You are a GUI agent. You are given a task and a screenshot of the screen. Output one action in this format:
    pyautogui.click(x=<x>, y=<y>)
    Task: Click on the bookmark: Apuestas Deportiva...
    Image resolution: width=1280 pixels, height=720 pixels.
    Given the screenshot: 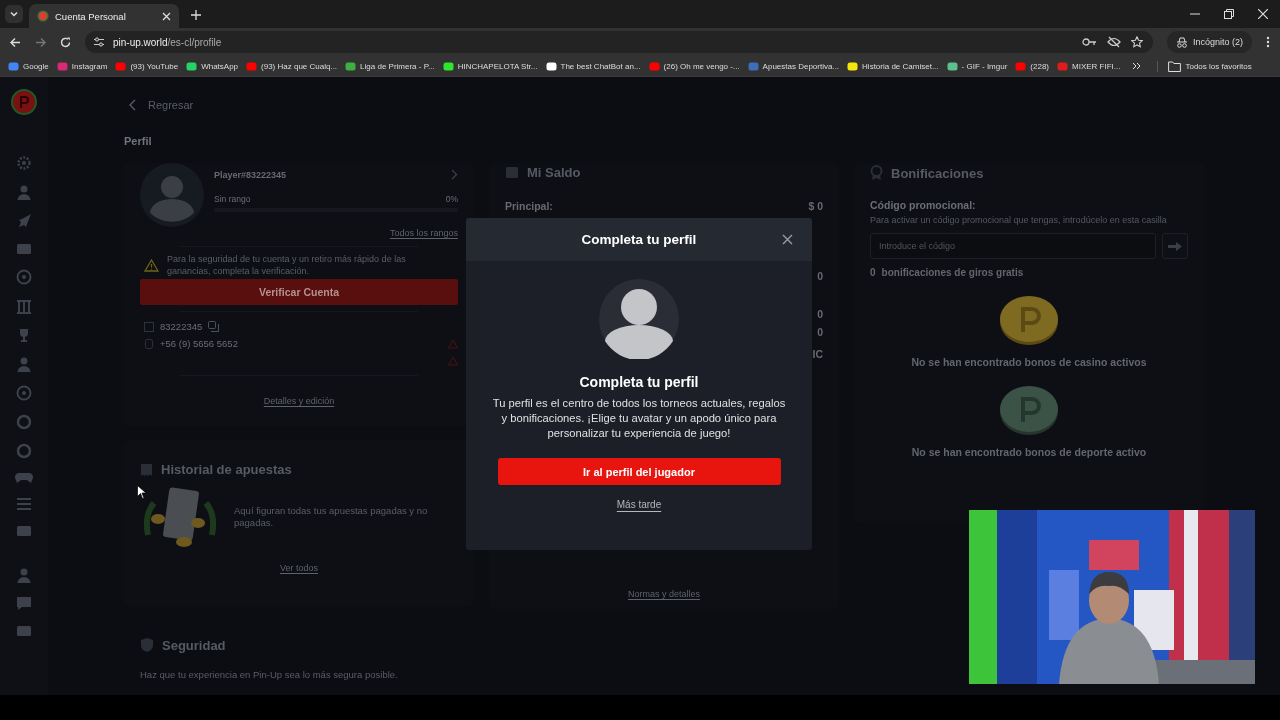 What is the action you would take?
    pyautogui.click(x=793, y=66)
    